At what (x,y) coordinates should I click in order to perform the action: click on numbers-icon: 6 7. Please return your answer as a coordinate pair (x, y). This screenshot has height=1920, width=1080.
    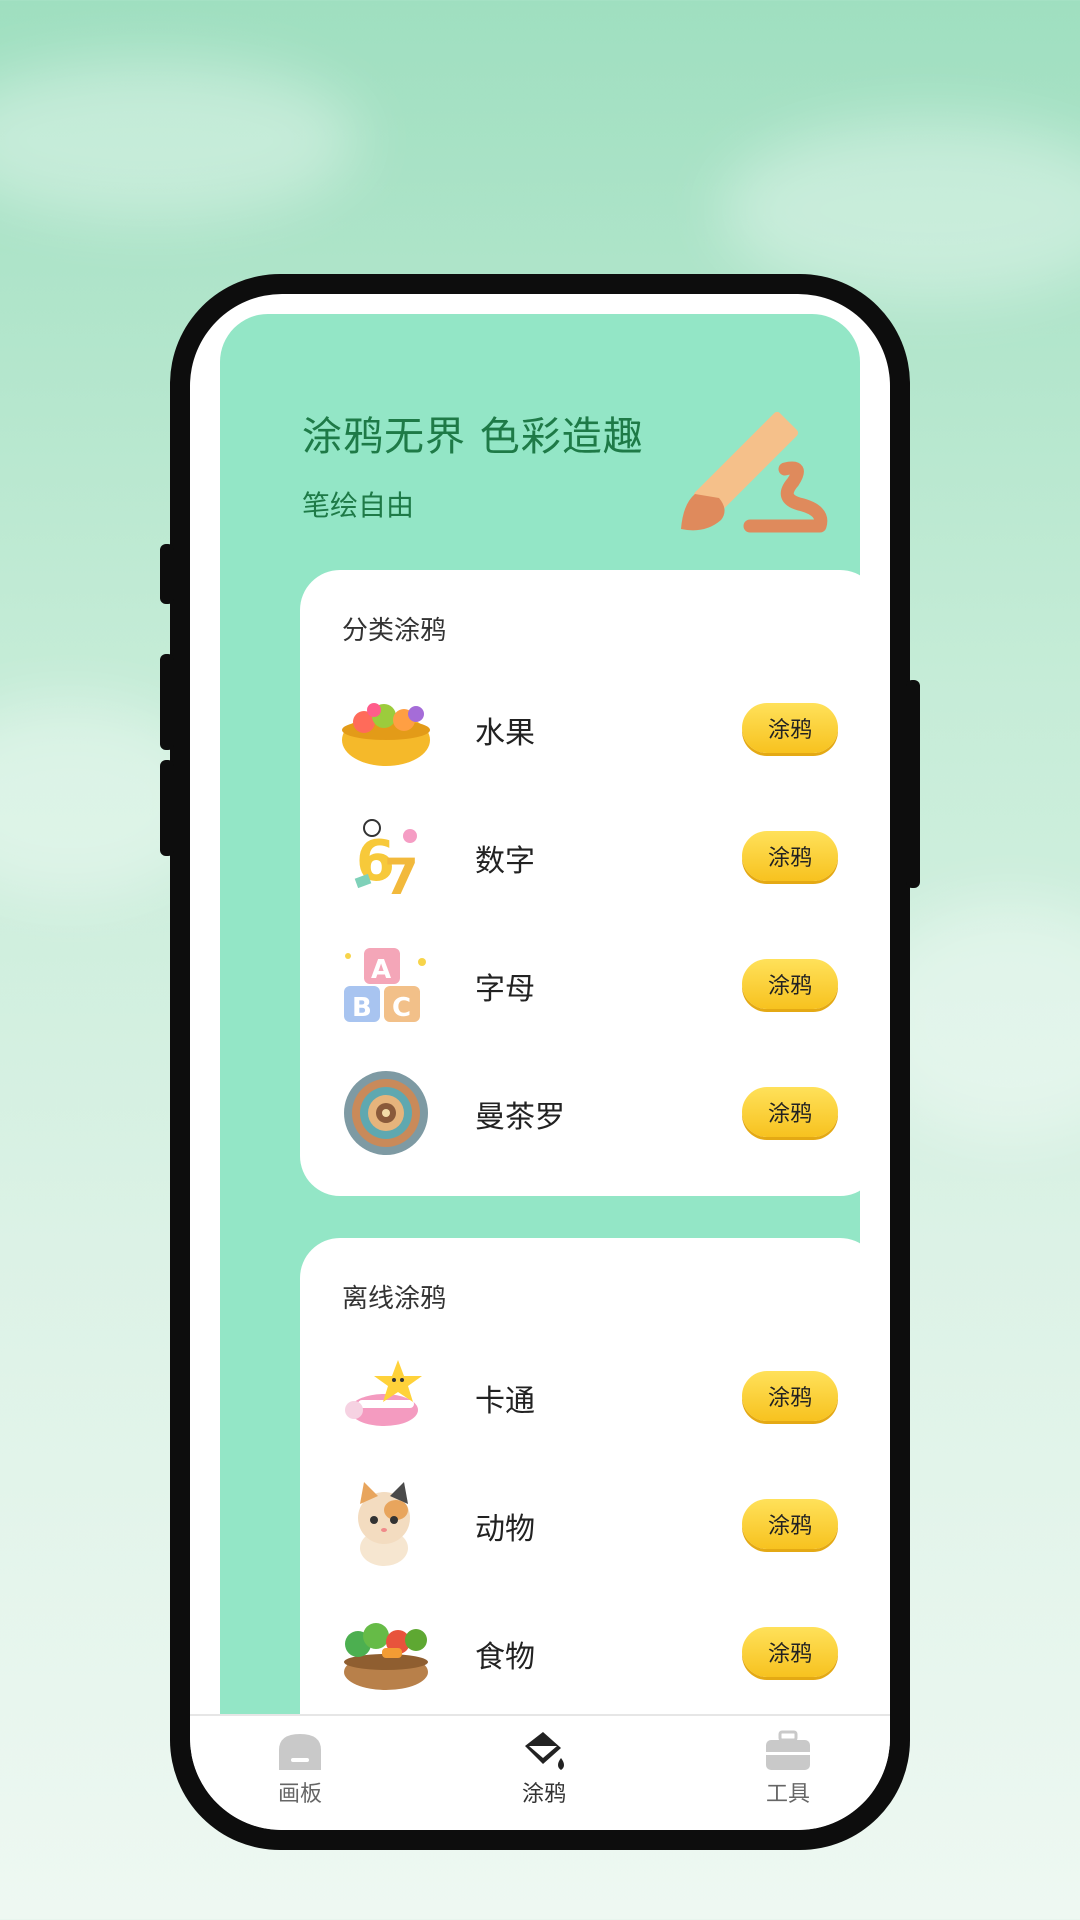
    Looking at the image, I should click on (386, 859).